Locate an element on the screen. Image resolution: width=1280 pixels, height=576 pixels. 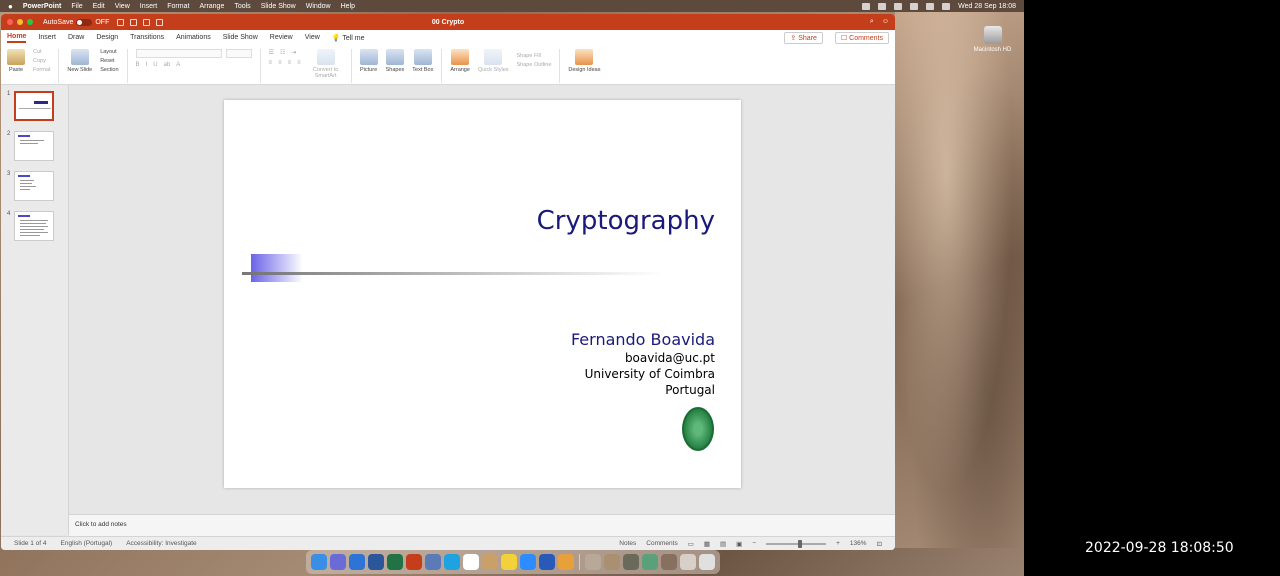
zoom-out-button: − is located at coordinates (754, 543).